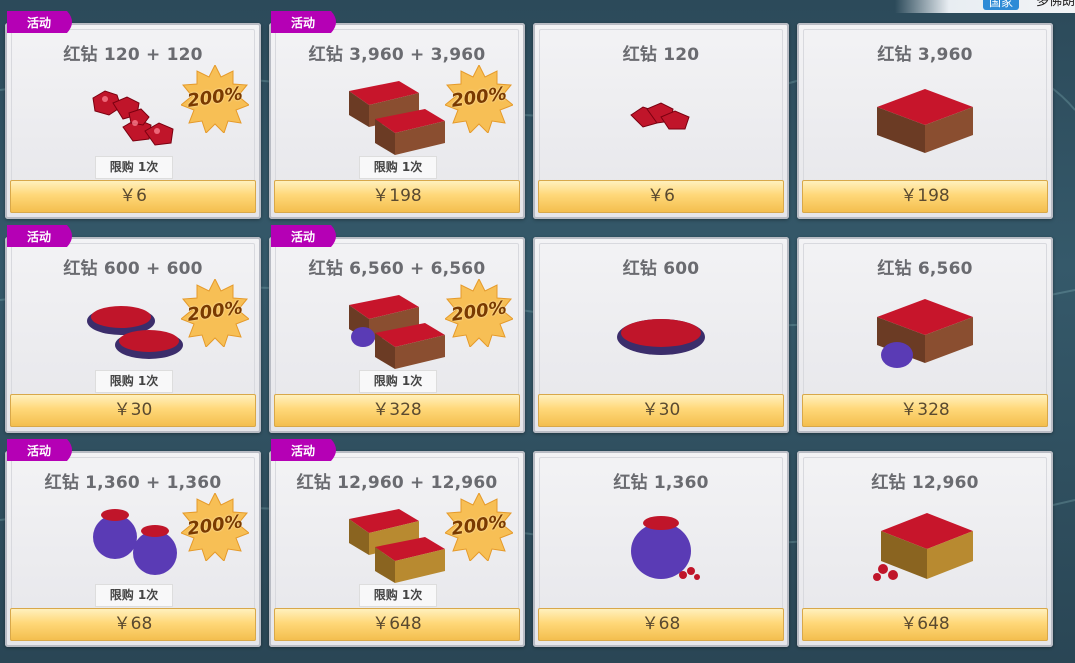  Describe the element at coordinates (133, 543) in the screenshot. I see `product-card: 活动 红钻 1,360 + 1,360 200% 限购 1次 ￥68` at that location.